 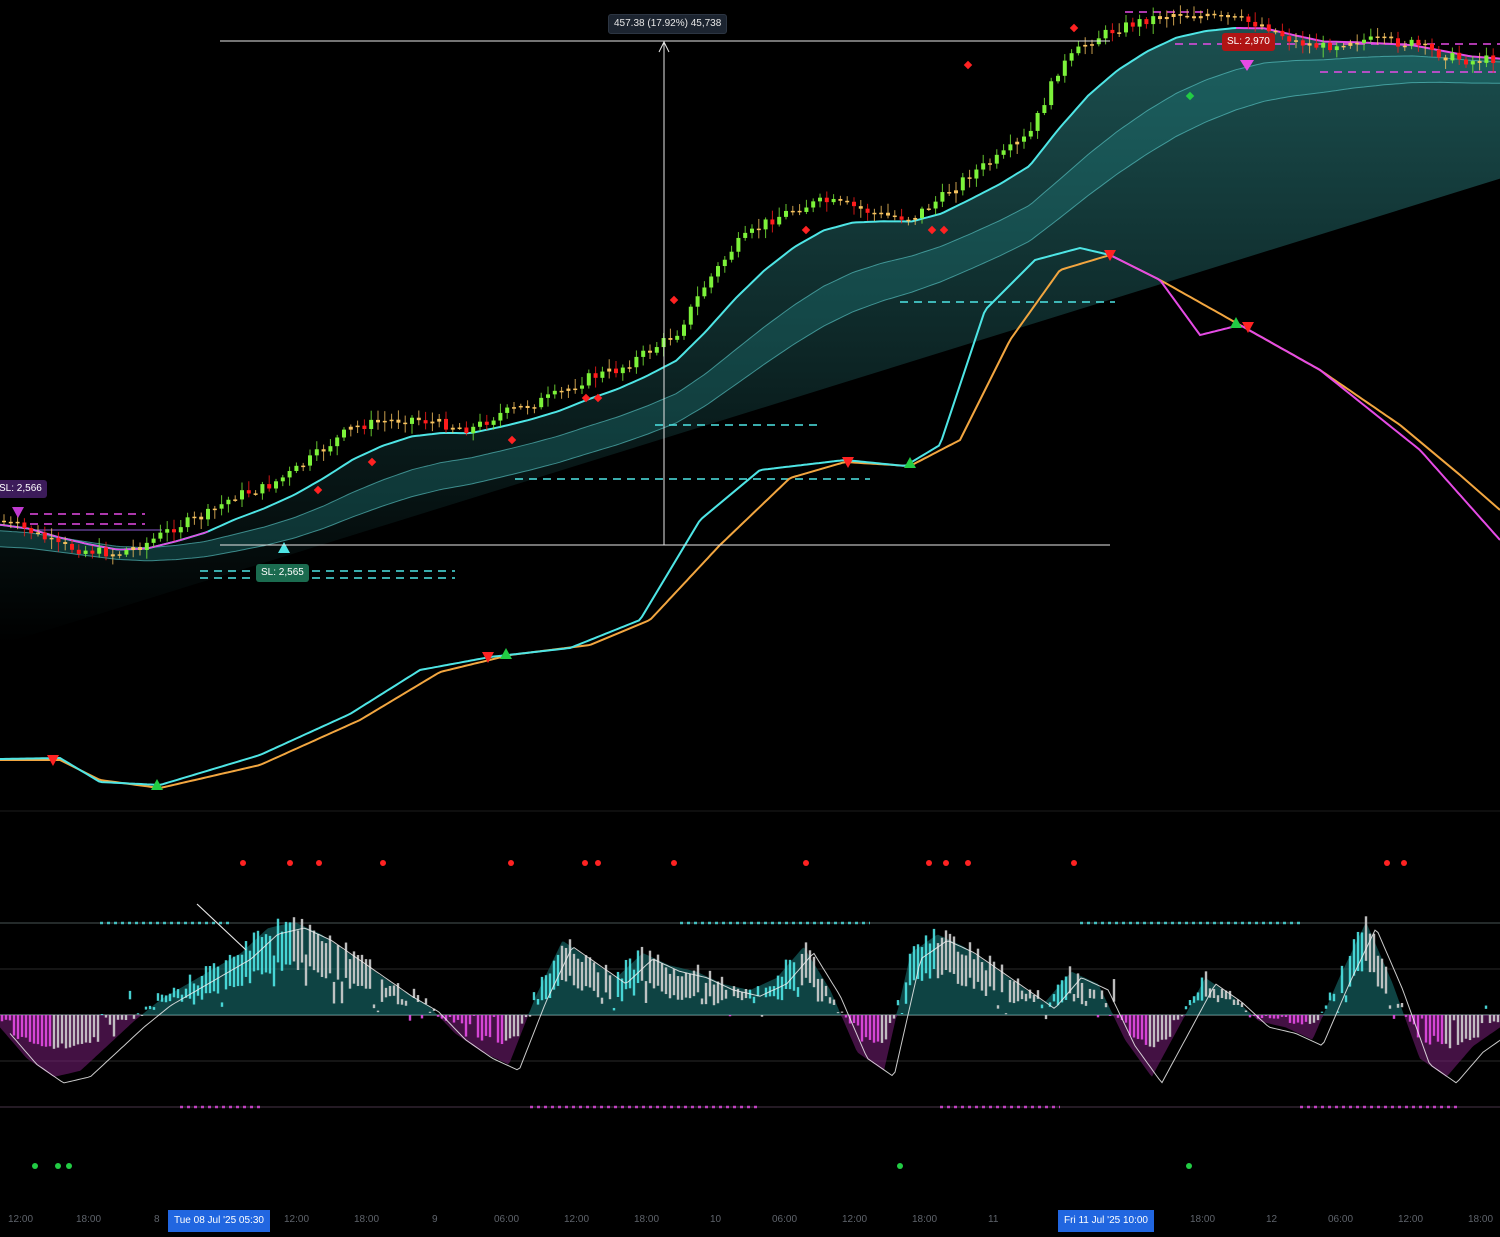 I want to click on time-tick: 8, so click(x=157, y=1219).